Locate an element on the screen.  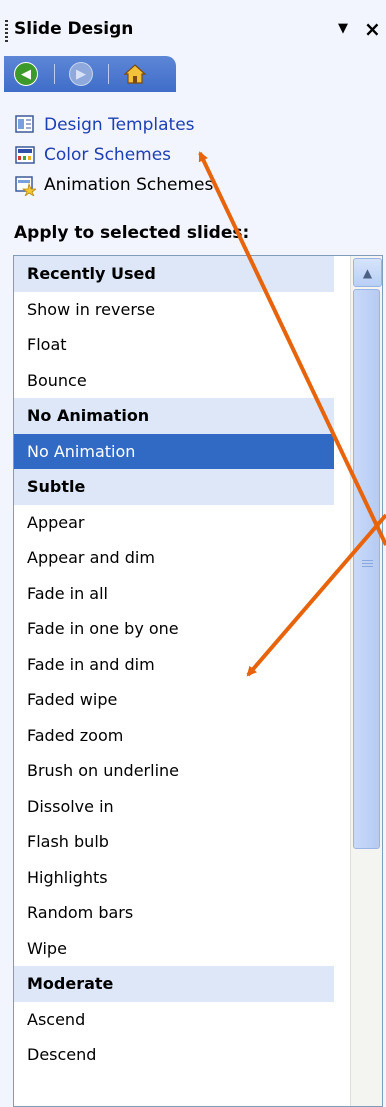
color-schemes-icon is located at coordinates (25, 155).